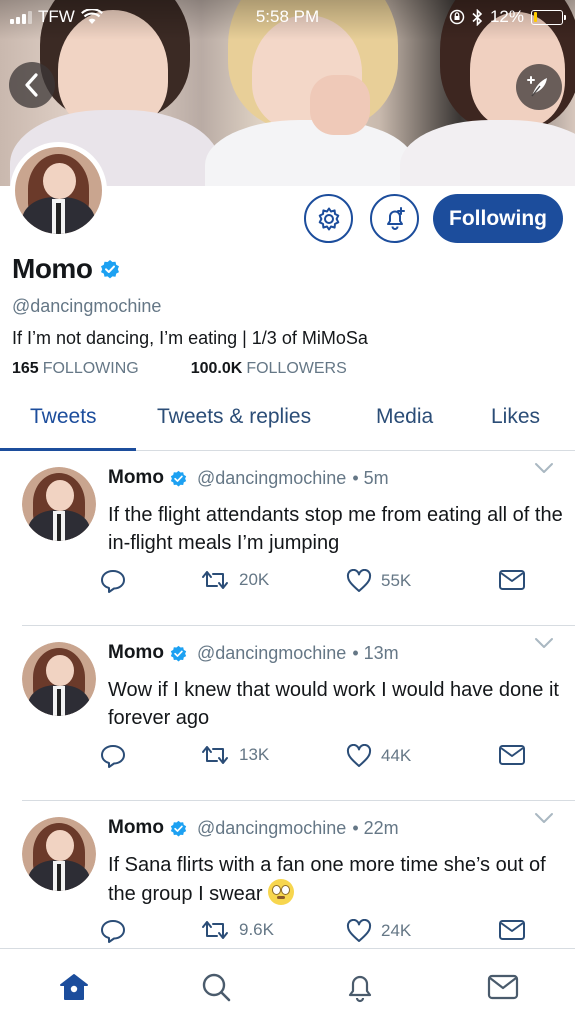 The height and width of the screenshot is (1024, 575). I want to click on like-button: 24K, so click(378, 931).